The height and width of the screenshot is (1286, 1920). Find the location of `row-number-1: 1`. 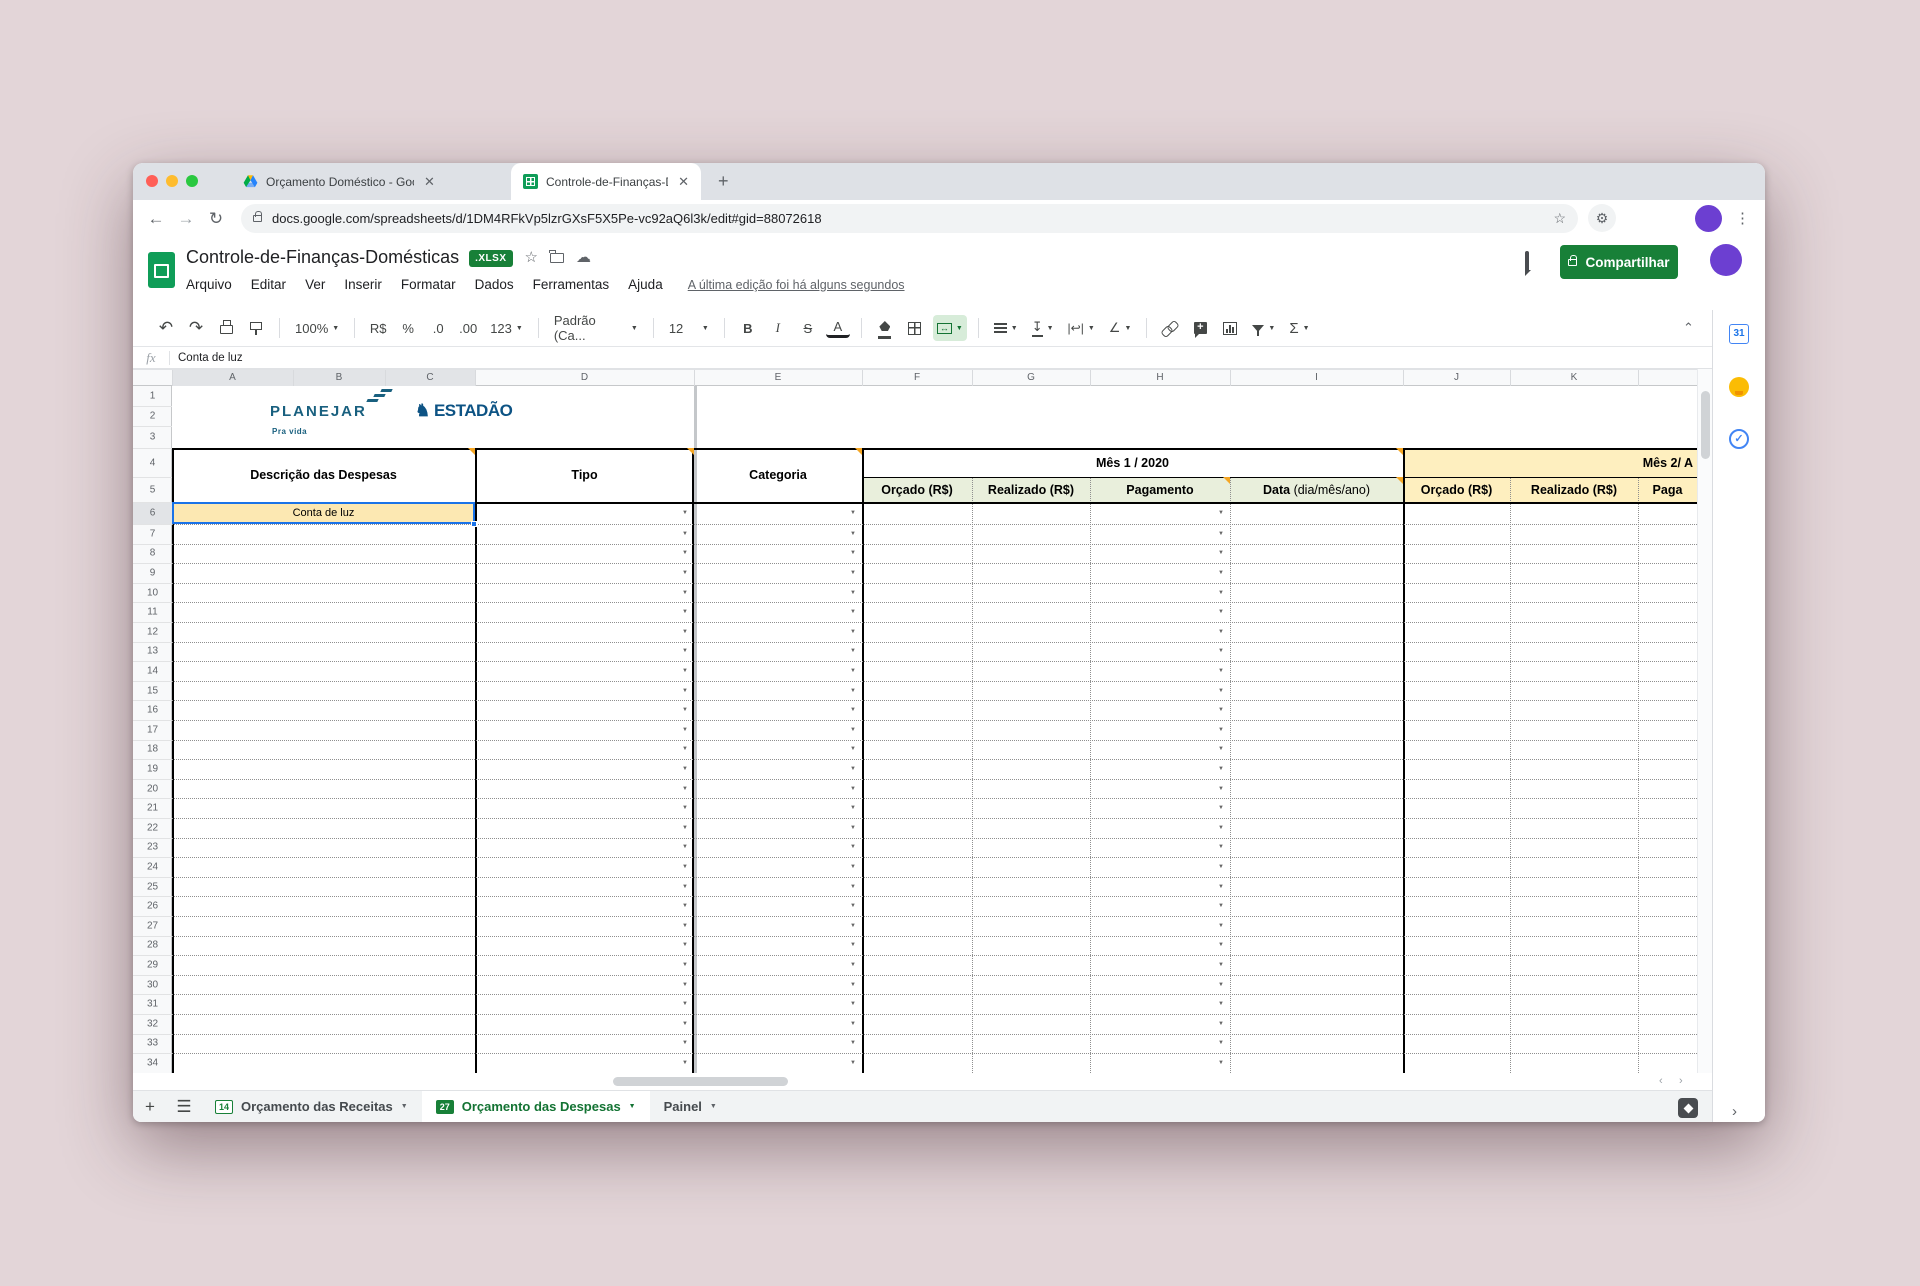

row-number-1: 1 is located at coordinates (152, 396).